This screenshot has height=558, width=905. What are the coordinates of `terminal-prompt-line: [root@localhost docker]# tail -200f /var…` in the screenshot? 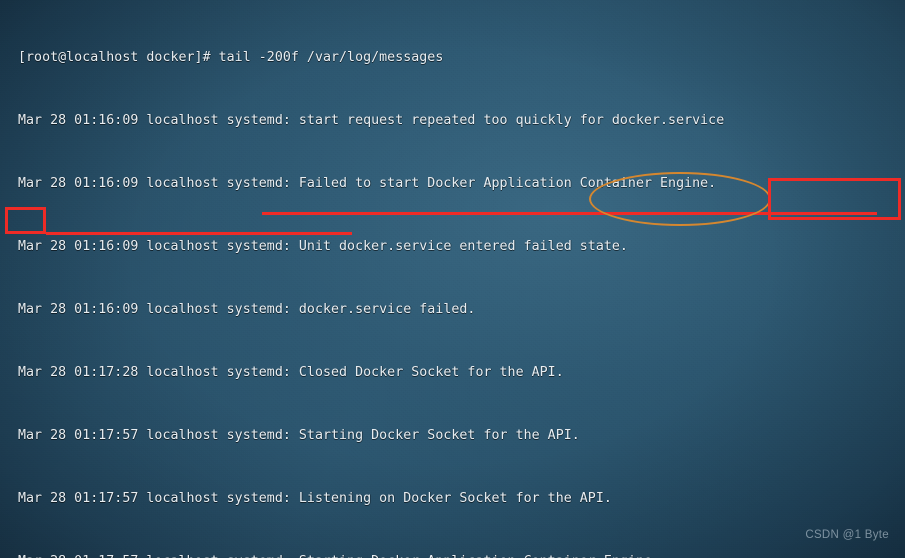 It's located at (231, 57).